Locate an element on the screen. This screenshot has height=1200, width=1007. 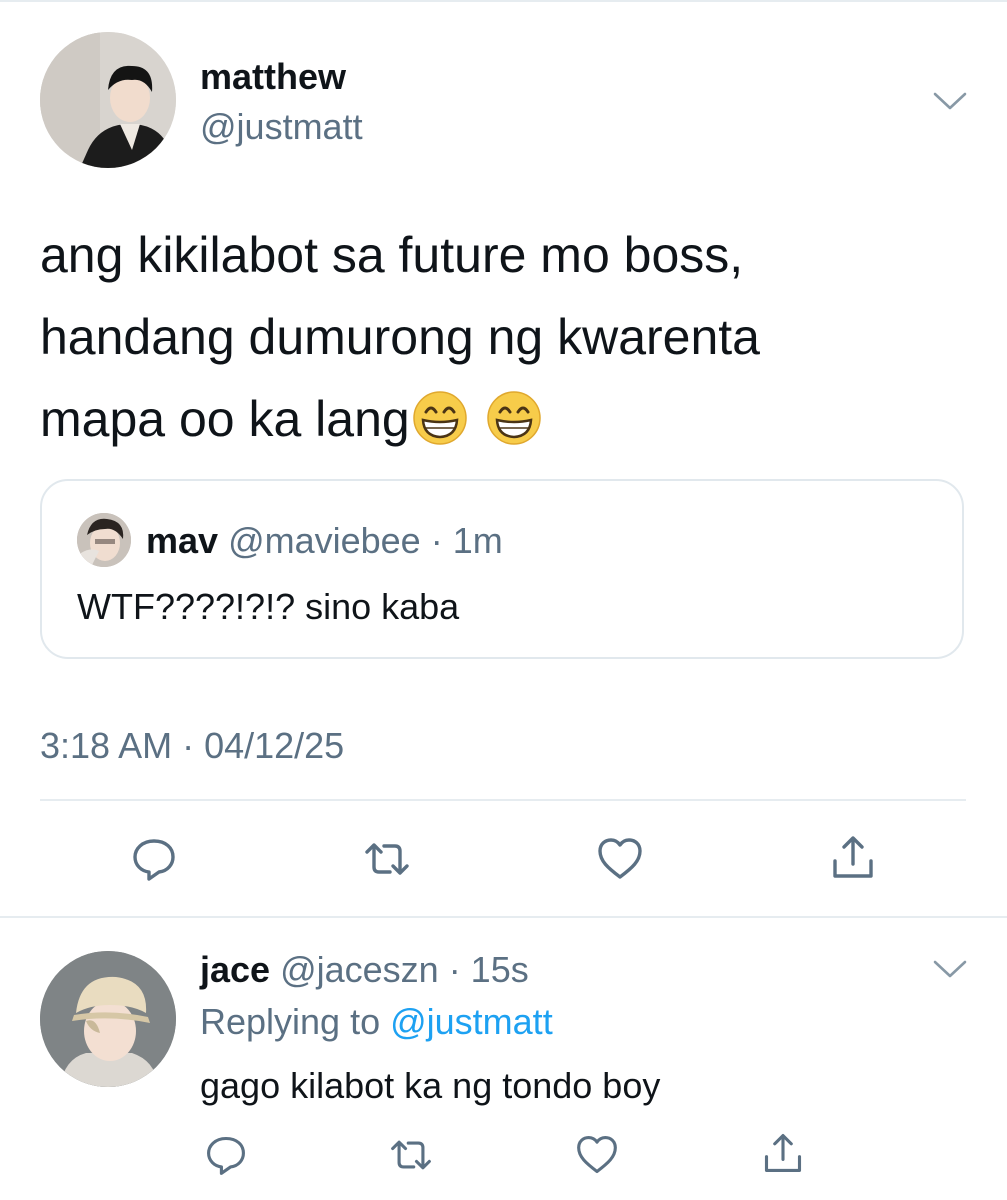
top-divider is located at coordinates (503, 1).